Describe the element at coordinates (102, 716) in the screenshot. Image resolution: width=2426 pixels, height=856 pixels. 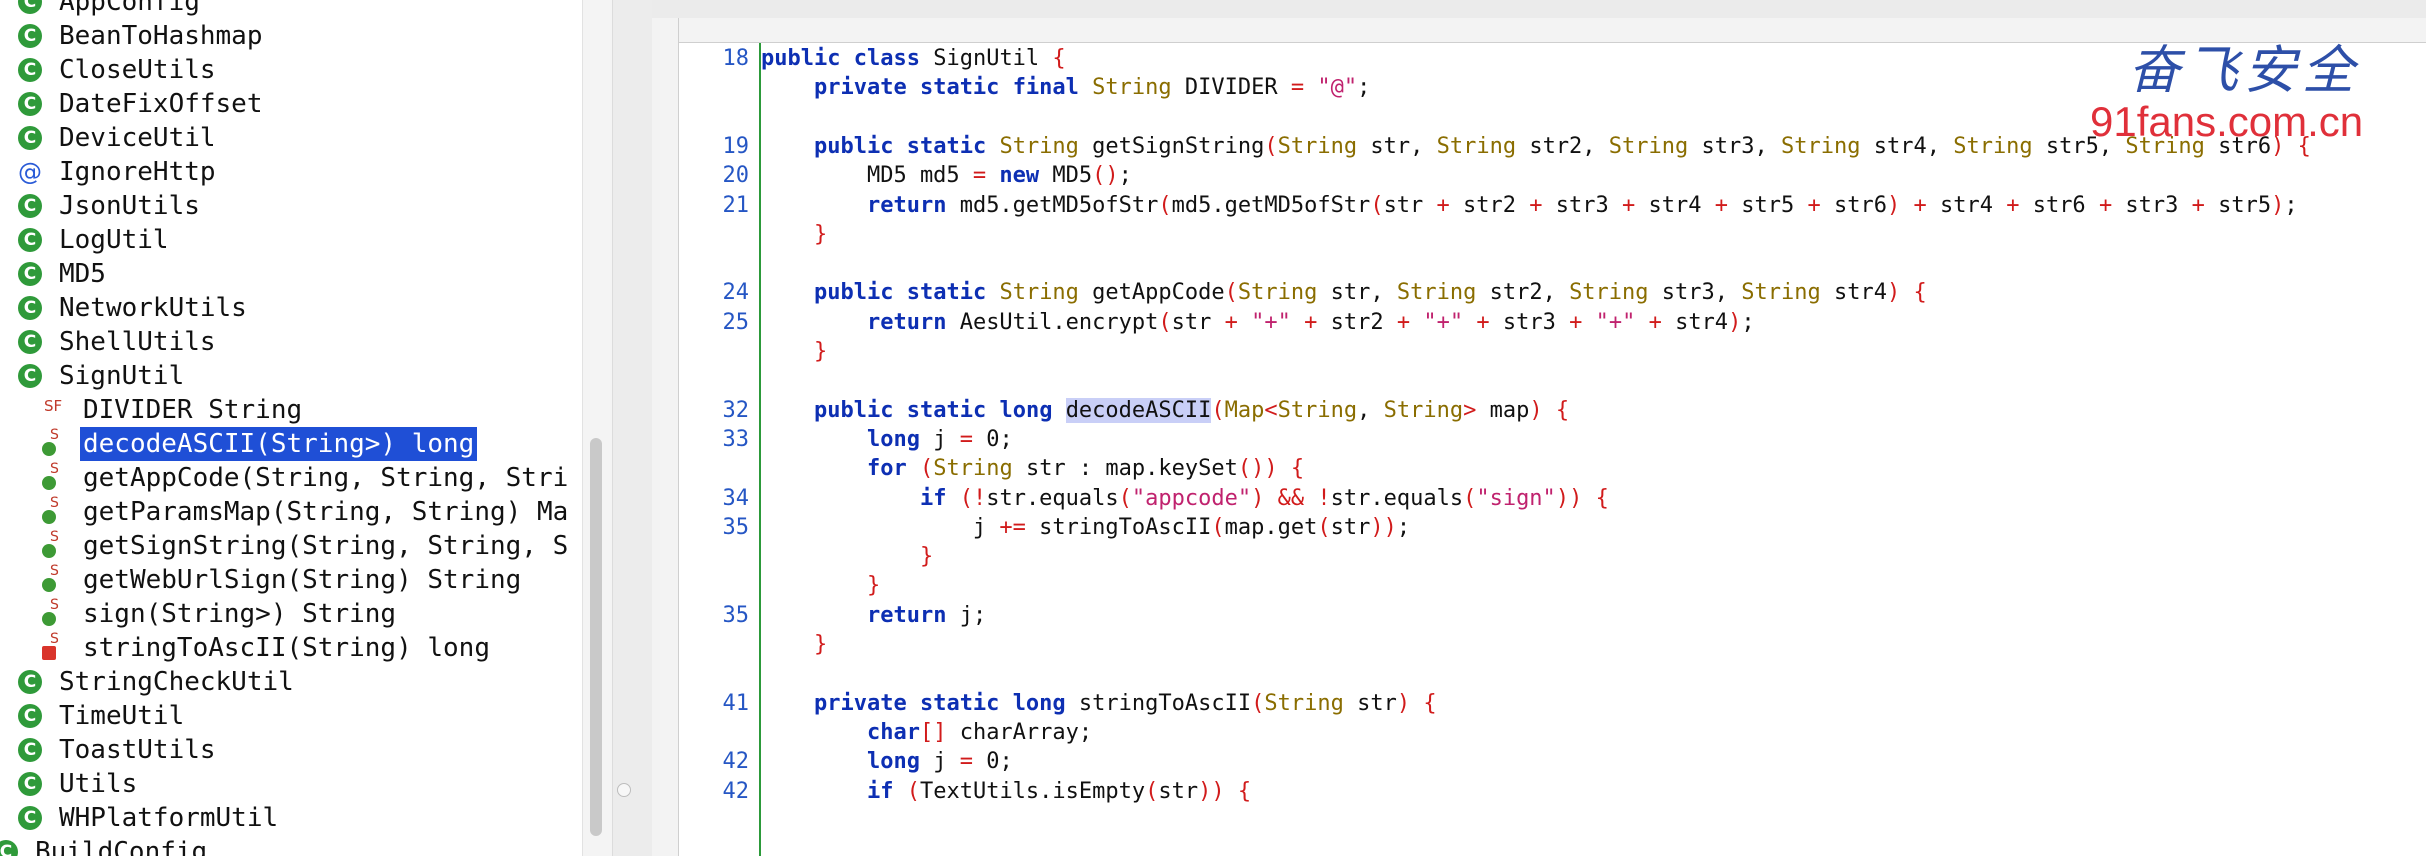
I see `tree-item: C TimeUtil` at that location.